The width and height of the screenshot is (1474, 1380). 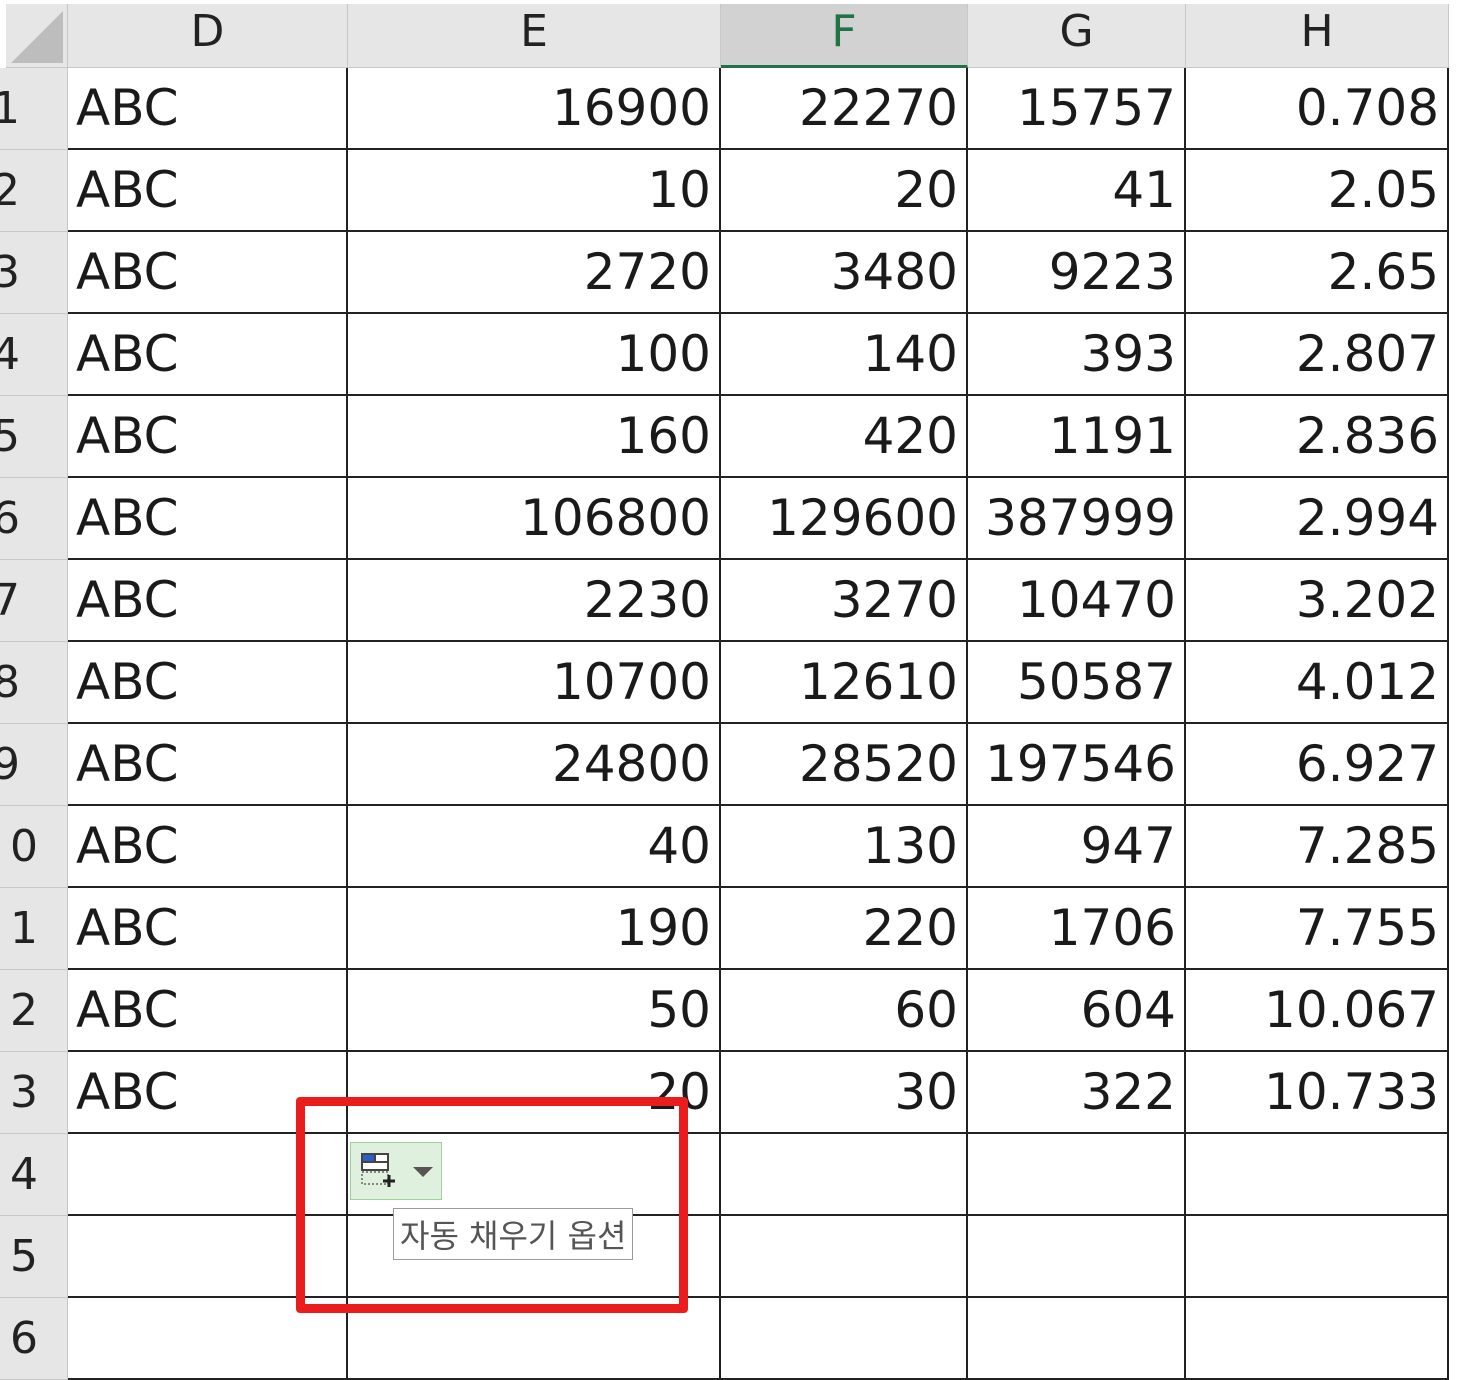 I want to click on cell-h: 2.65, so click(x=1317, y=273).